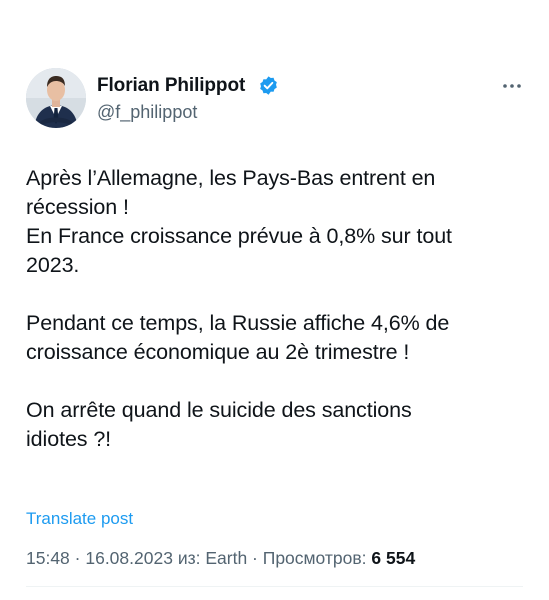 Image resolution: width=549 pixels, height=600 pixels. Describe the element at coordinates (171, 86) in the screenshot. I see `author-display-name: Florian Philippot` at that location.